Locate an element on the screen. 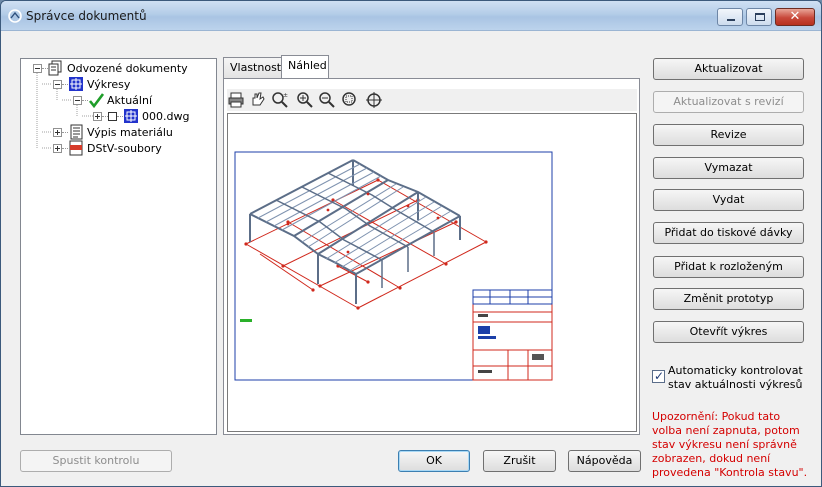 This screenshot has height=487, width=822. tree-item-label: Výpis materiálu is located at coordinates (130, 132).